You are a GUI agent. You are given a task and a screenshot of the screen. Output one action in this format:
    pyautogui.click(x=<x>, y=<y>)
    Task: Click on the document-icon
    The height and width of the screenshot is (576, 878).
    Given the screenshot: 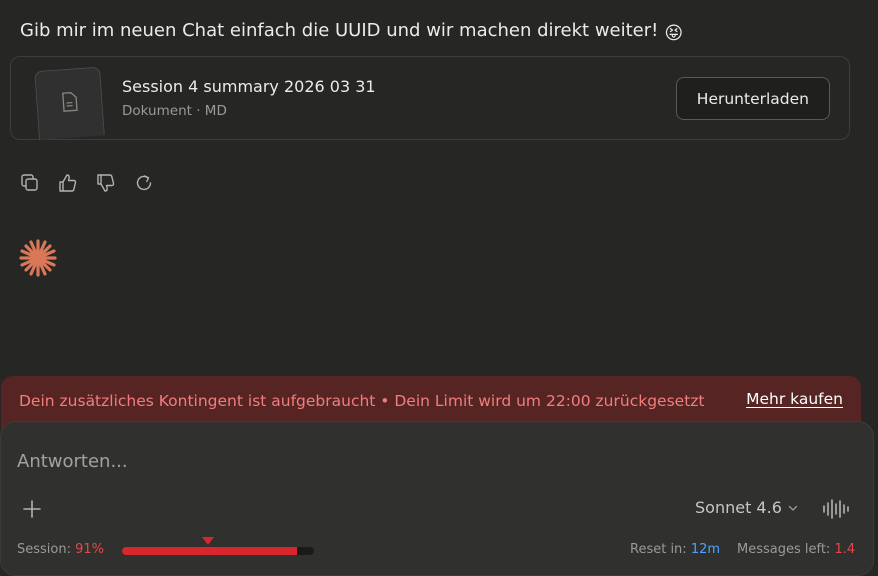 What is the action you would take?
    pyautogui.click(x=70, y=103)
    